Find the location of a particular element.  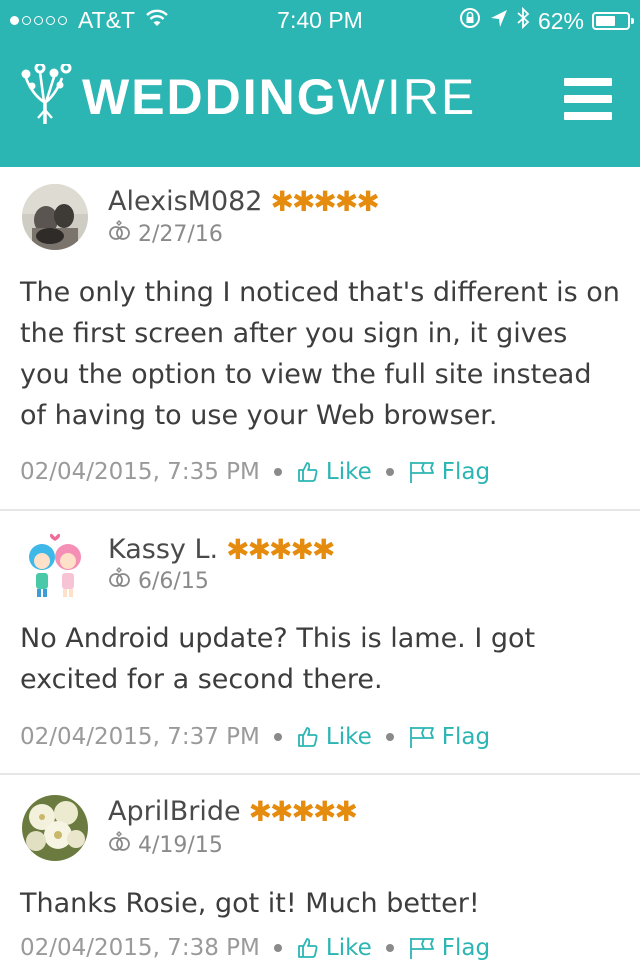

wedding-date-value: 4/19/15 is located at coordinates (180, 845).